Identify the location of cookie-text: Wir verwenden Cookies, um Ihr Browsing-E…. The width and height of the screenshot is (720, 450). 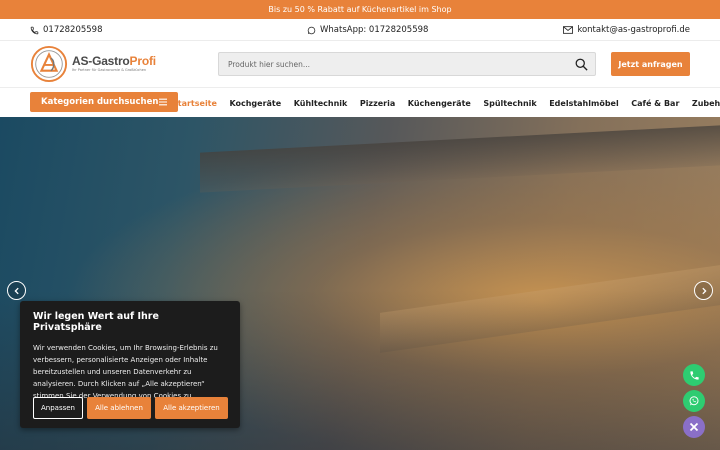
(125, 372).